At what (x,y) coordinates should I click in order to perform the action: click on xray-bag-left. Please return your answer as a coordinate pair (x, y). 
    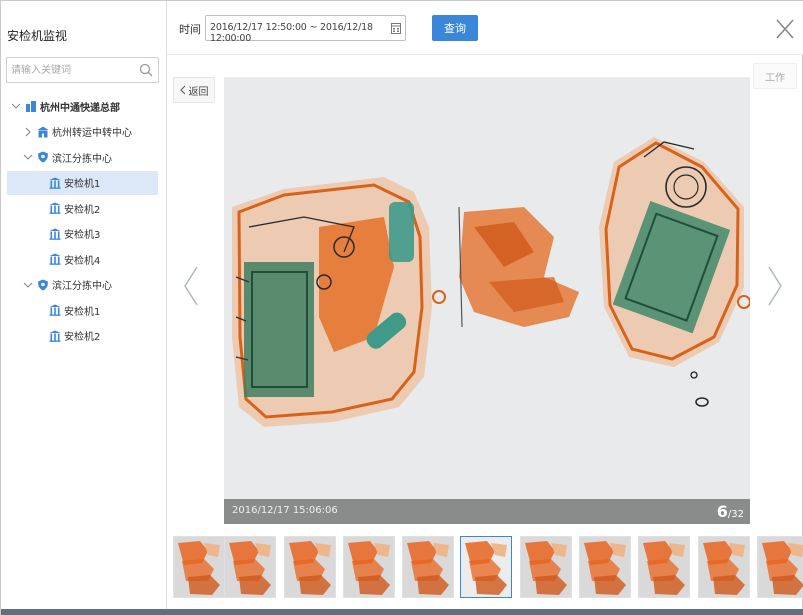
    Looking at the image, I should click on (339, 302).